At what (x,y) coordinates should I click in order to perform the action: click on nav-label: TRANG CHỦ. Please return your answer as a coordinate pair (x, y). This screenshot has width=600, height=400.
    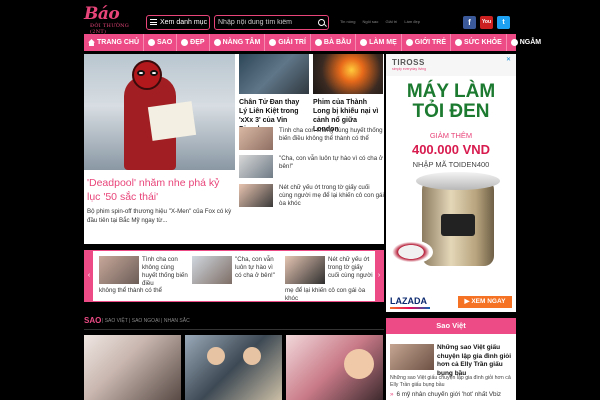
    Looking at the image, I should click on (118, 42).